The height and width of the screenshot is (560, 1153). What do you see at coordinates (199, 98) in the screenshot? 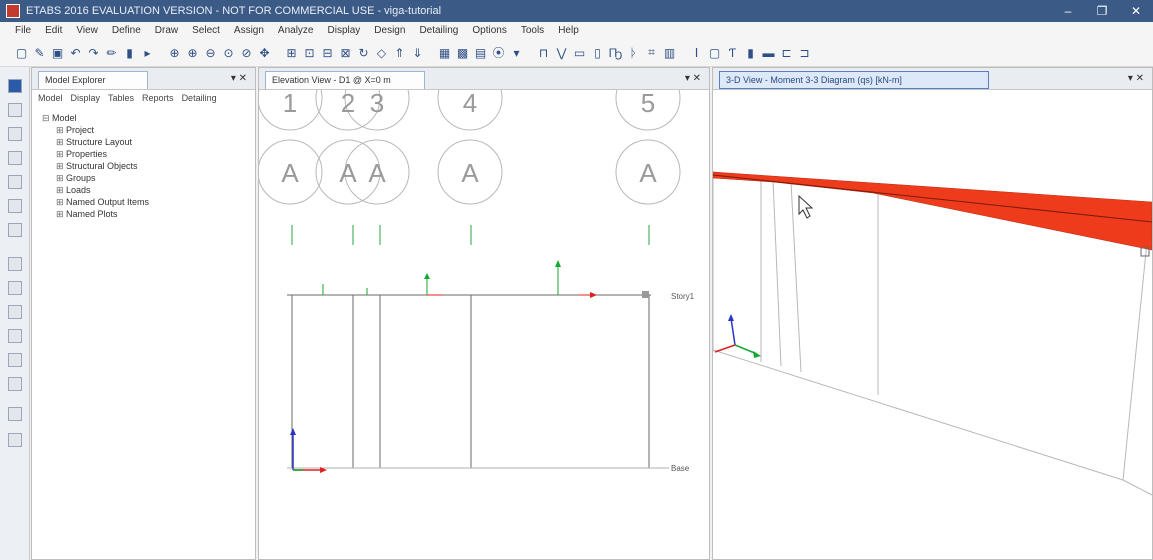
I see `subtab-detailing: Detailing` at bounding box center [199, 98].